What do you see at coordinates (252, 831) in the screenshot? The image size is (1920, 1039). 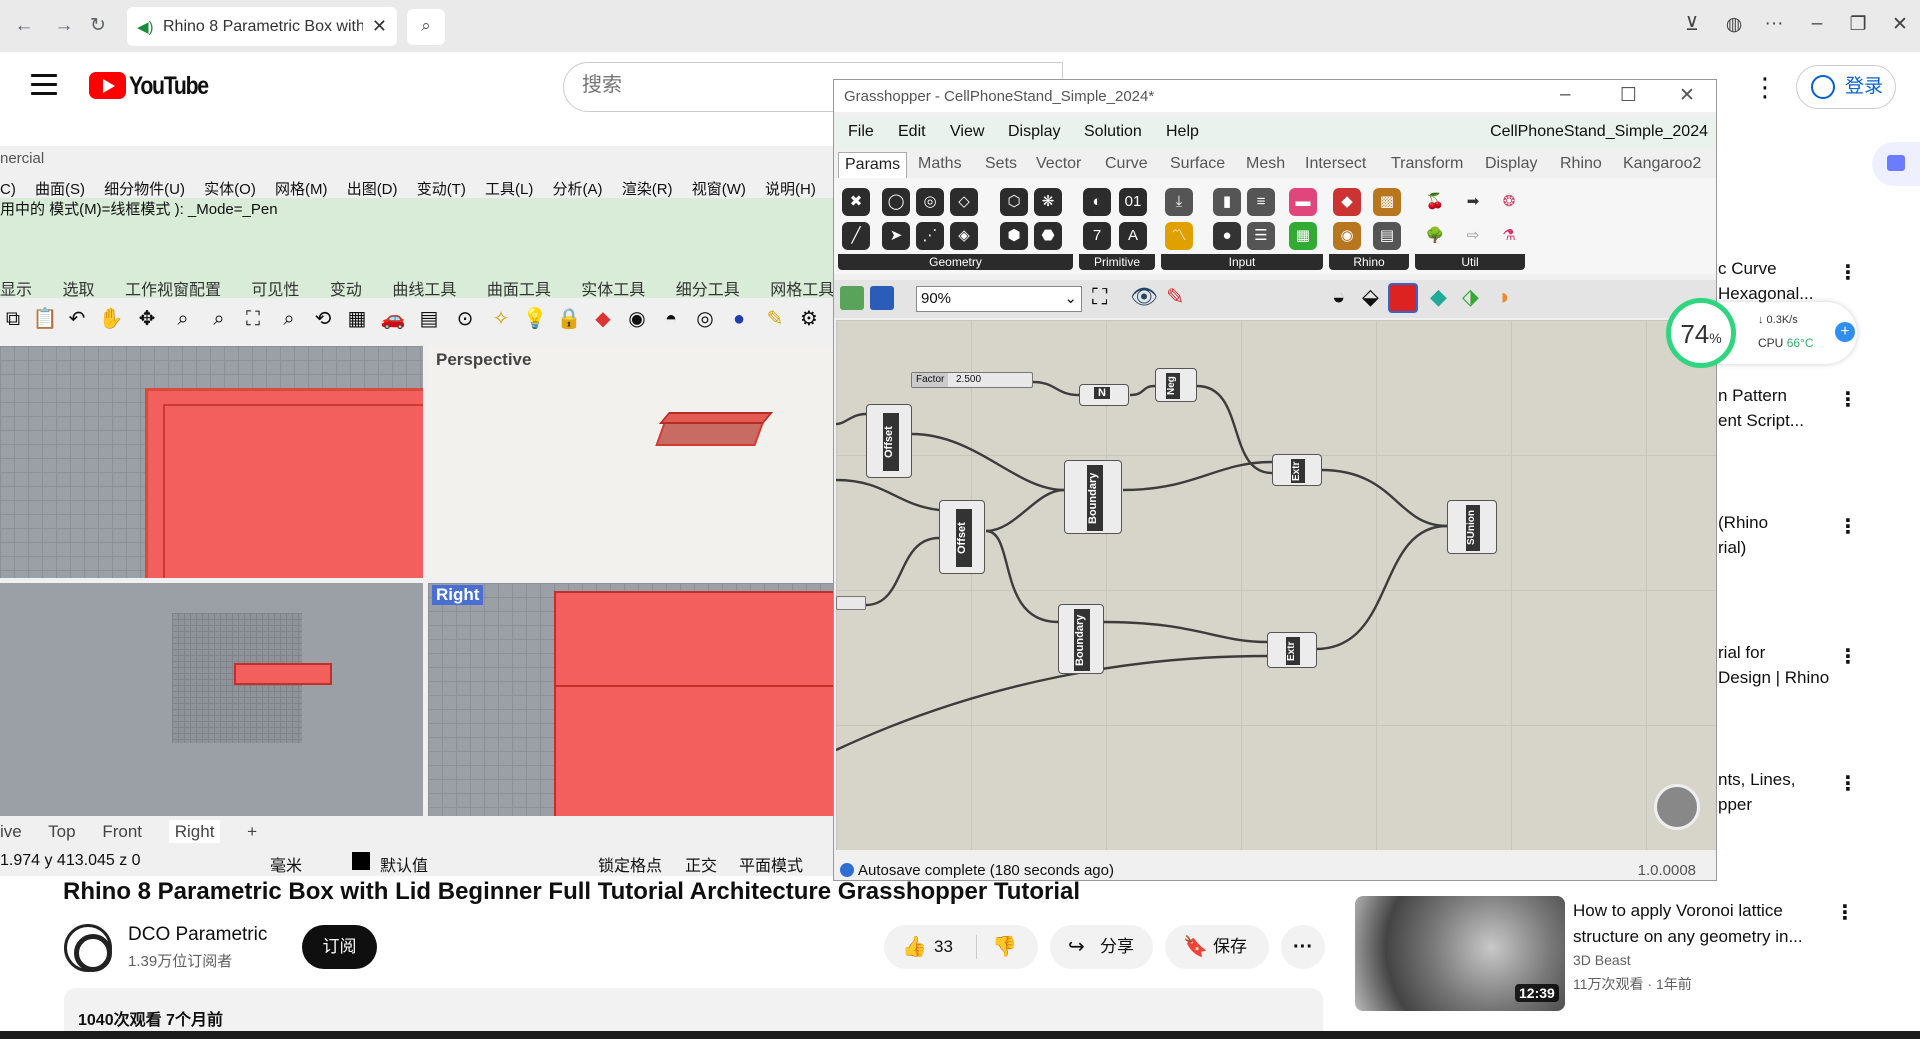 I see `add-viewport-icon: +` at bounding box center [252, 831].